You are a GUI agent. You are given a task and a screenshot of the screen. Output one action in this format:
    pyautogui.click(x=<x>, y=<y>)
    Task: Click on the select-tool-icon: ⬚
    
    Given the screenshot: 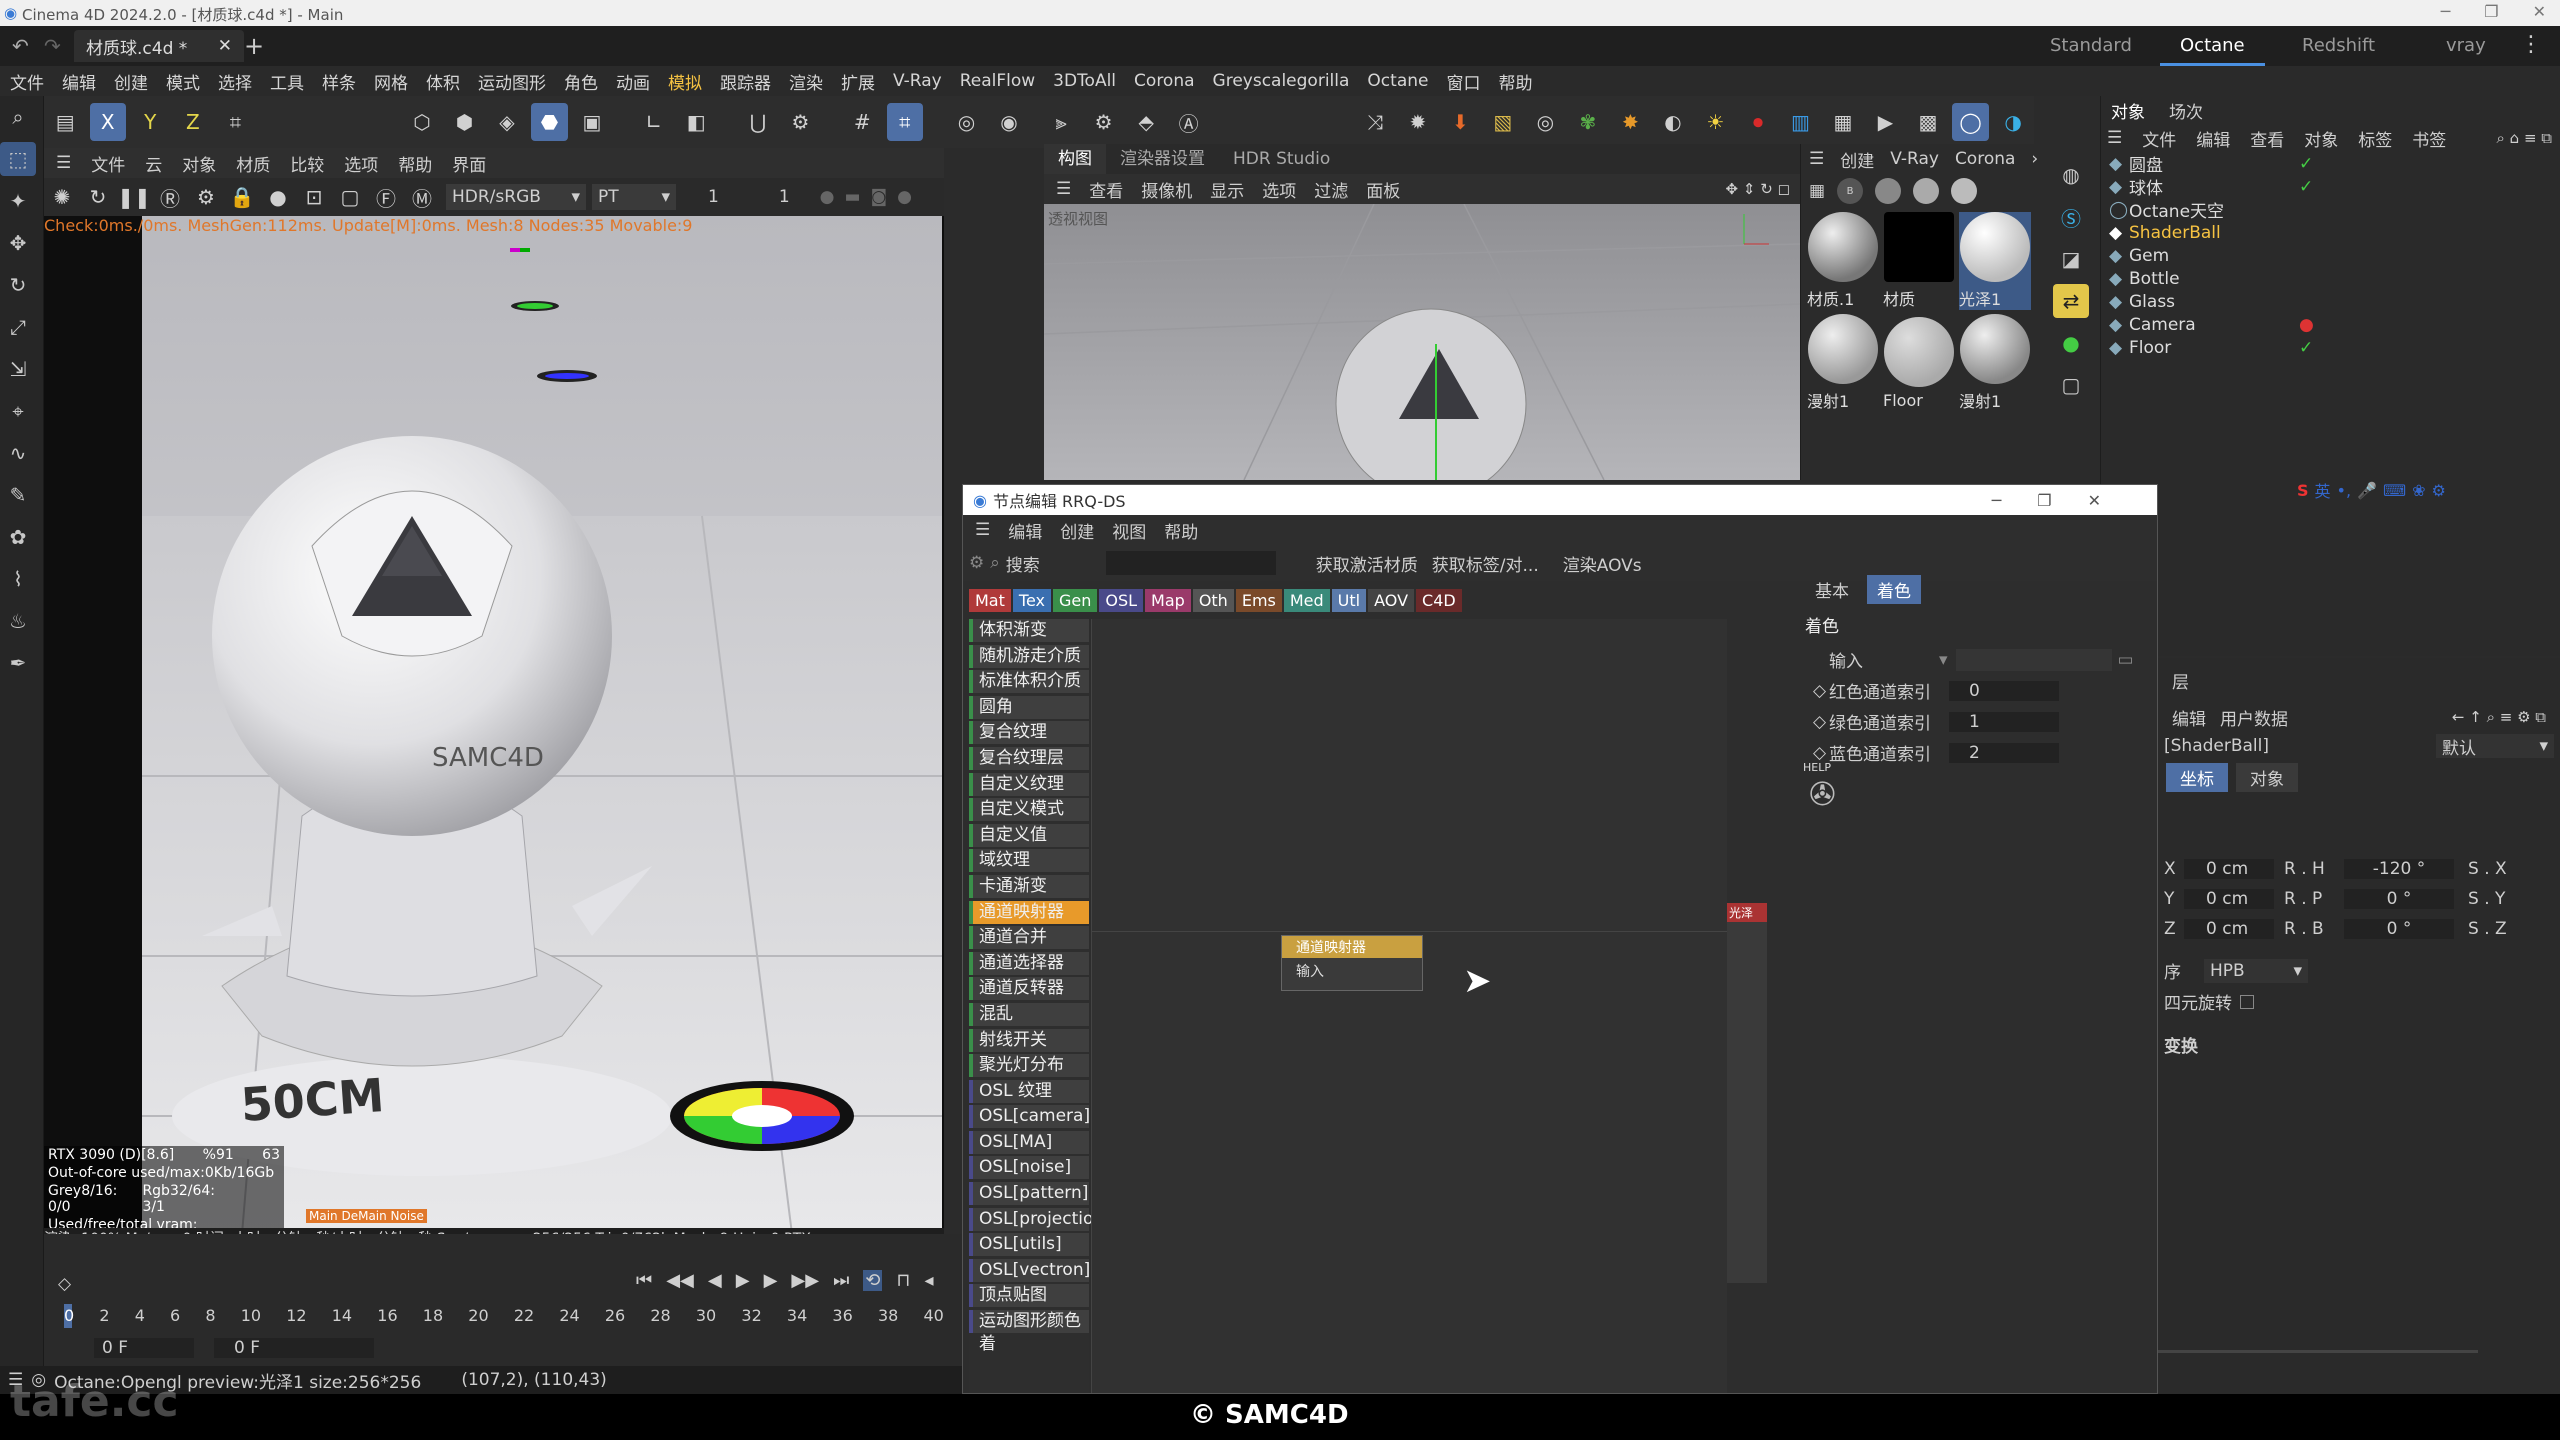 What is the action you would take?
    pyautogui.click(x=18, y=159)
    